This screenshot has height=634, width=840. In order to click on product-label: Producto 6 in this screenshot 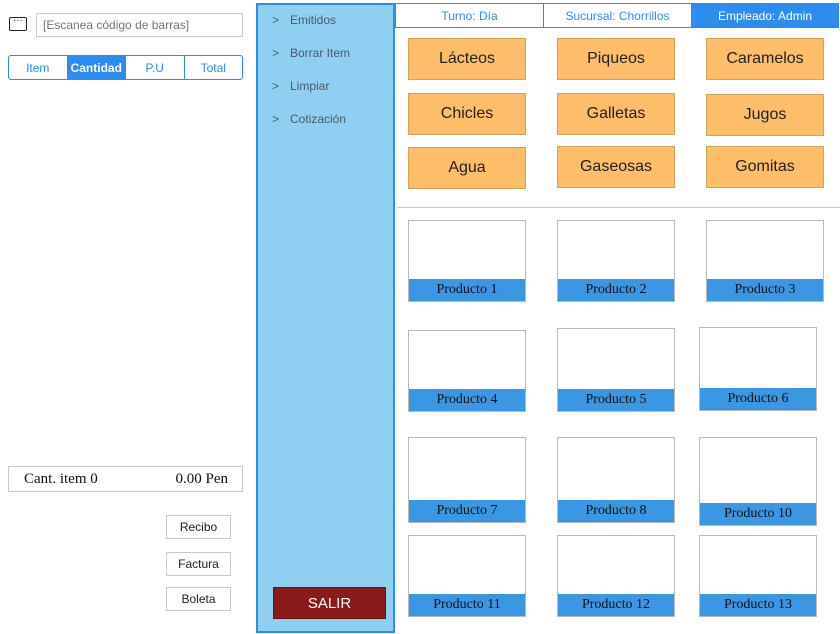, I will do `click(758, 399)`.